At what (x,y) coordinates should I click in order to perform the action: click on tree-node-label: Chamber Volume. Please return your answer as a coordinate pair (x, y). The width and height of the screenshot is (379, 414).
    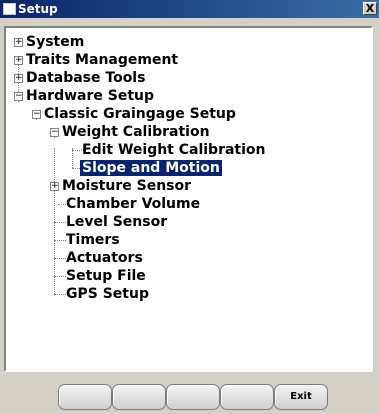
    Looking at the image, I should click on (133, 204).